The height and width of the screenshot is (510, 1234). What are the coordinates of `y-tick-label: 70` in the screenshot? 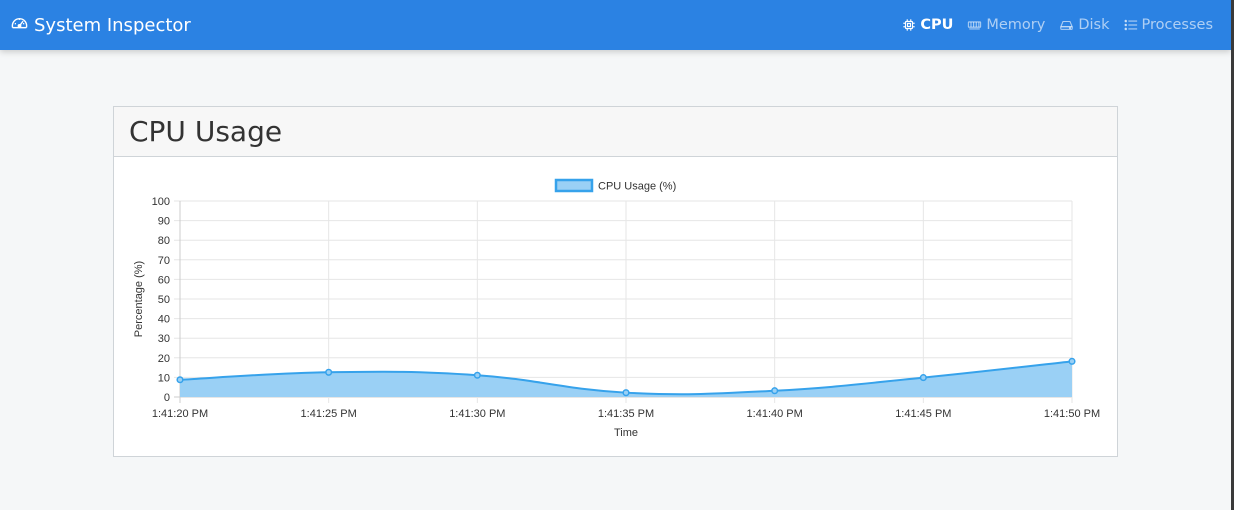 It's located at (164, 261).